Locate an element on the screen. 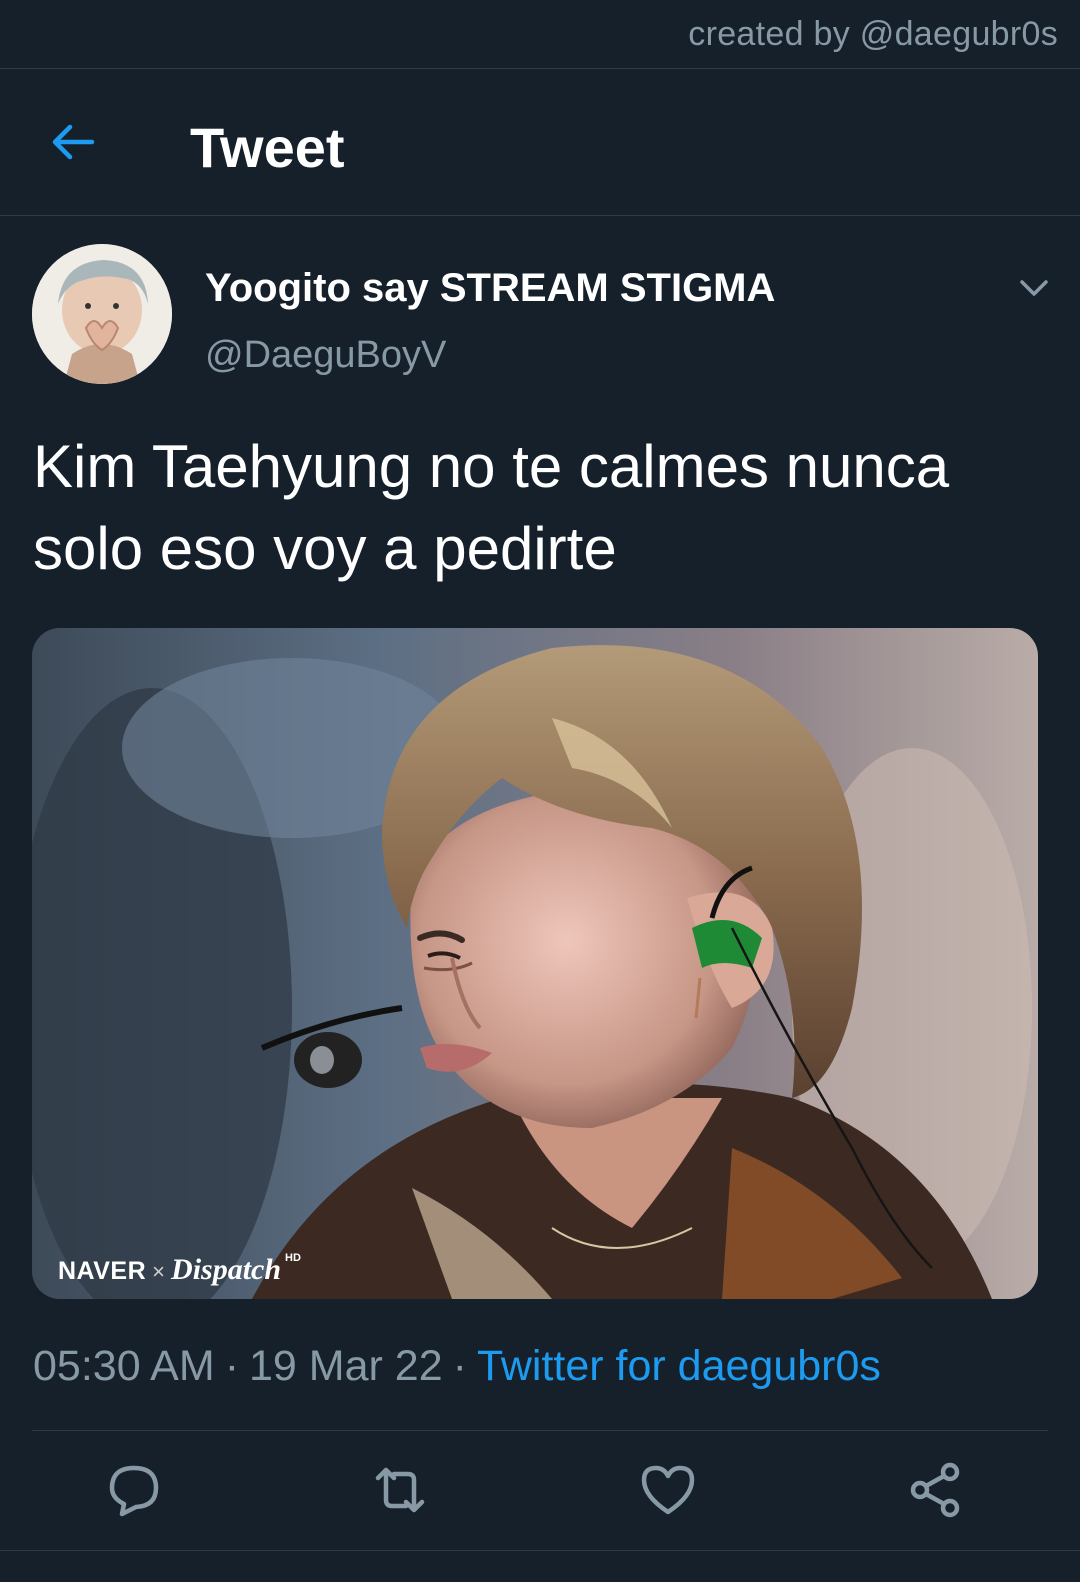 The image size is (1080, 1582). tweet-date: 19 Mar 22 is located at coordinates (346, 1366).